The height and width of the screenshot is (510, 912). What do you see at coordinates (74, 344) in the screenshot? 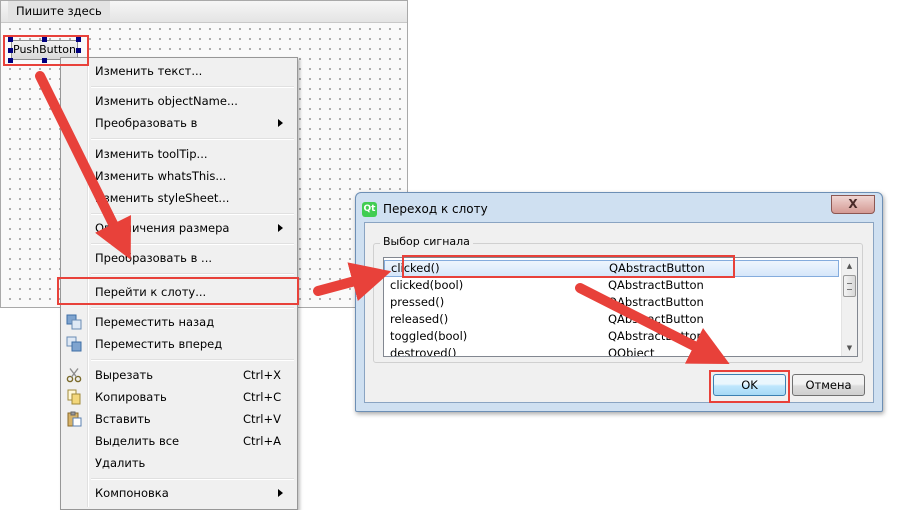
I see `bring-forward-icon` at bounding box center [74, 344].